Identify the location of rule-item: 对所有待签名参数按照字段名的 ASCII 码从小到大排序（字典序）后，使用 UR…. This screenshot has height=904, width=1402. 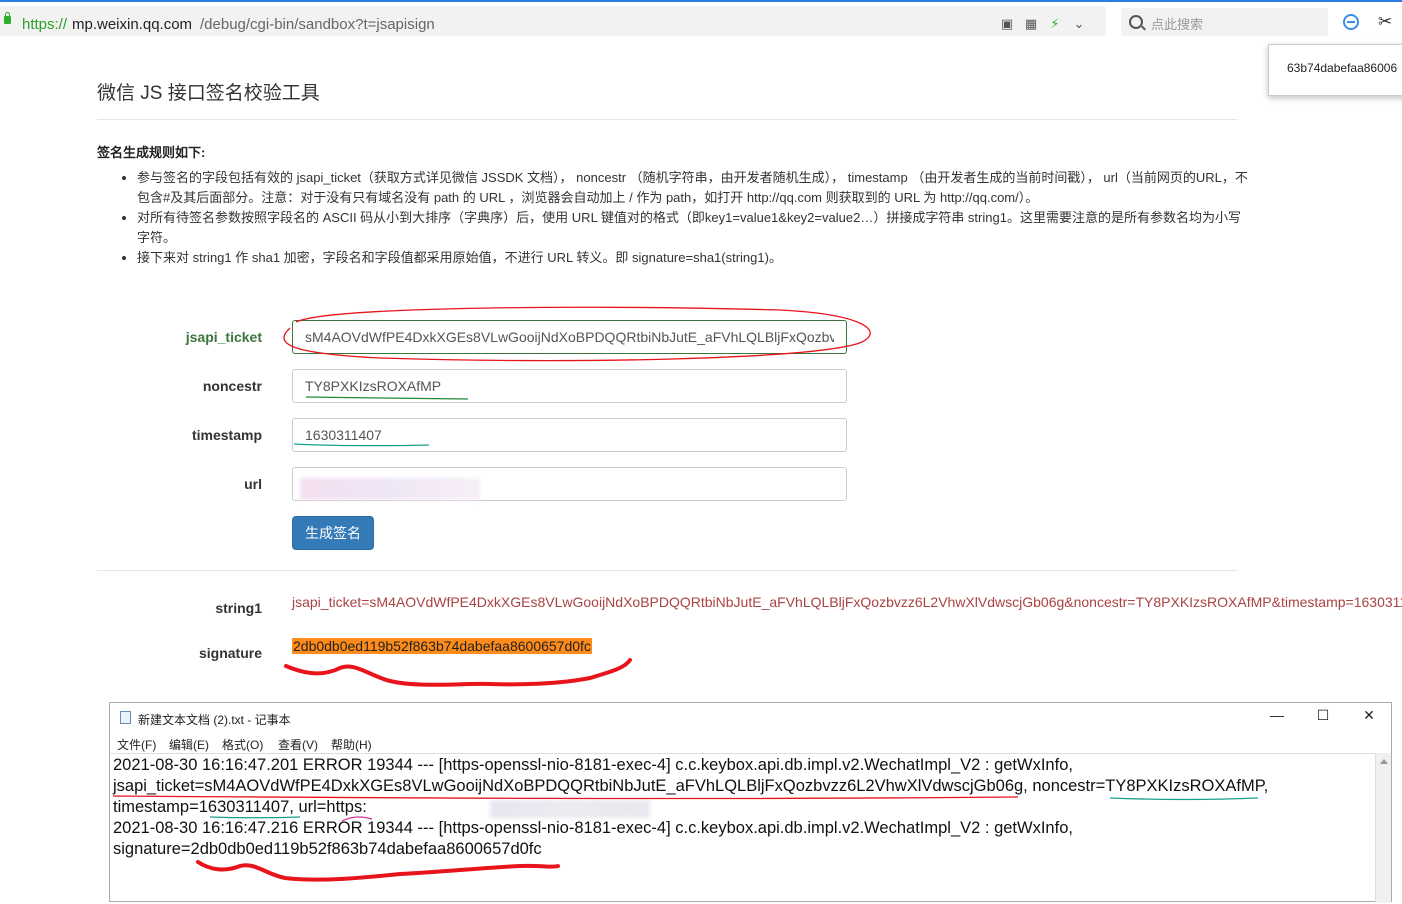
(694, 228).